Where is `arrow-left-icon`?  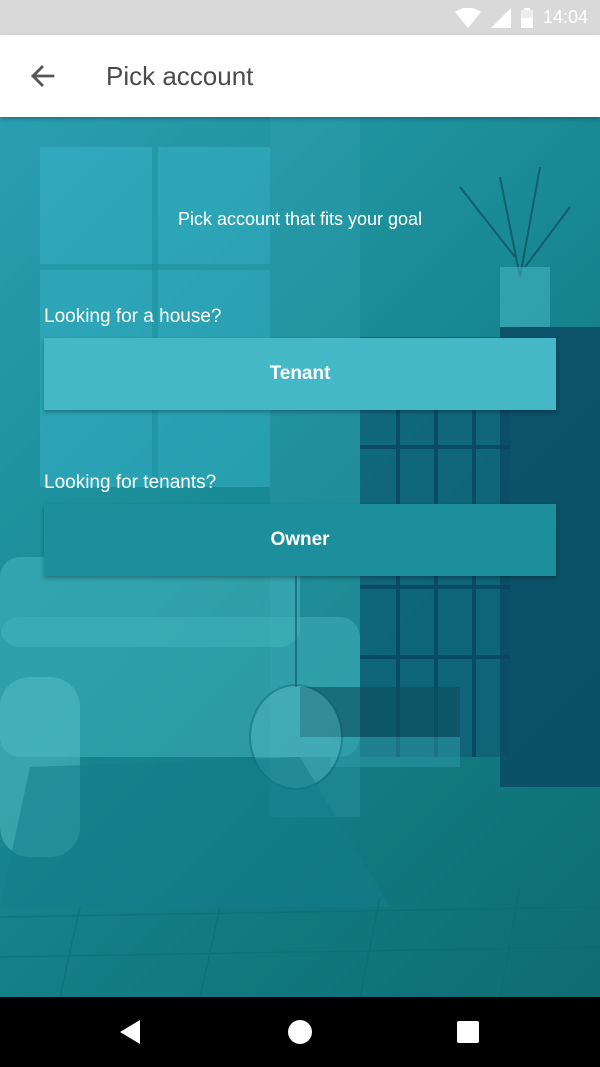 arrow-left-icon is located at coordinates (43, 76).